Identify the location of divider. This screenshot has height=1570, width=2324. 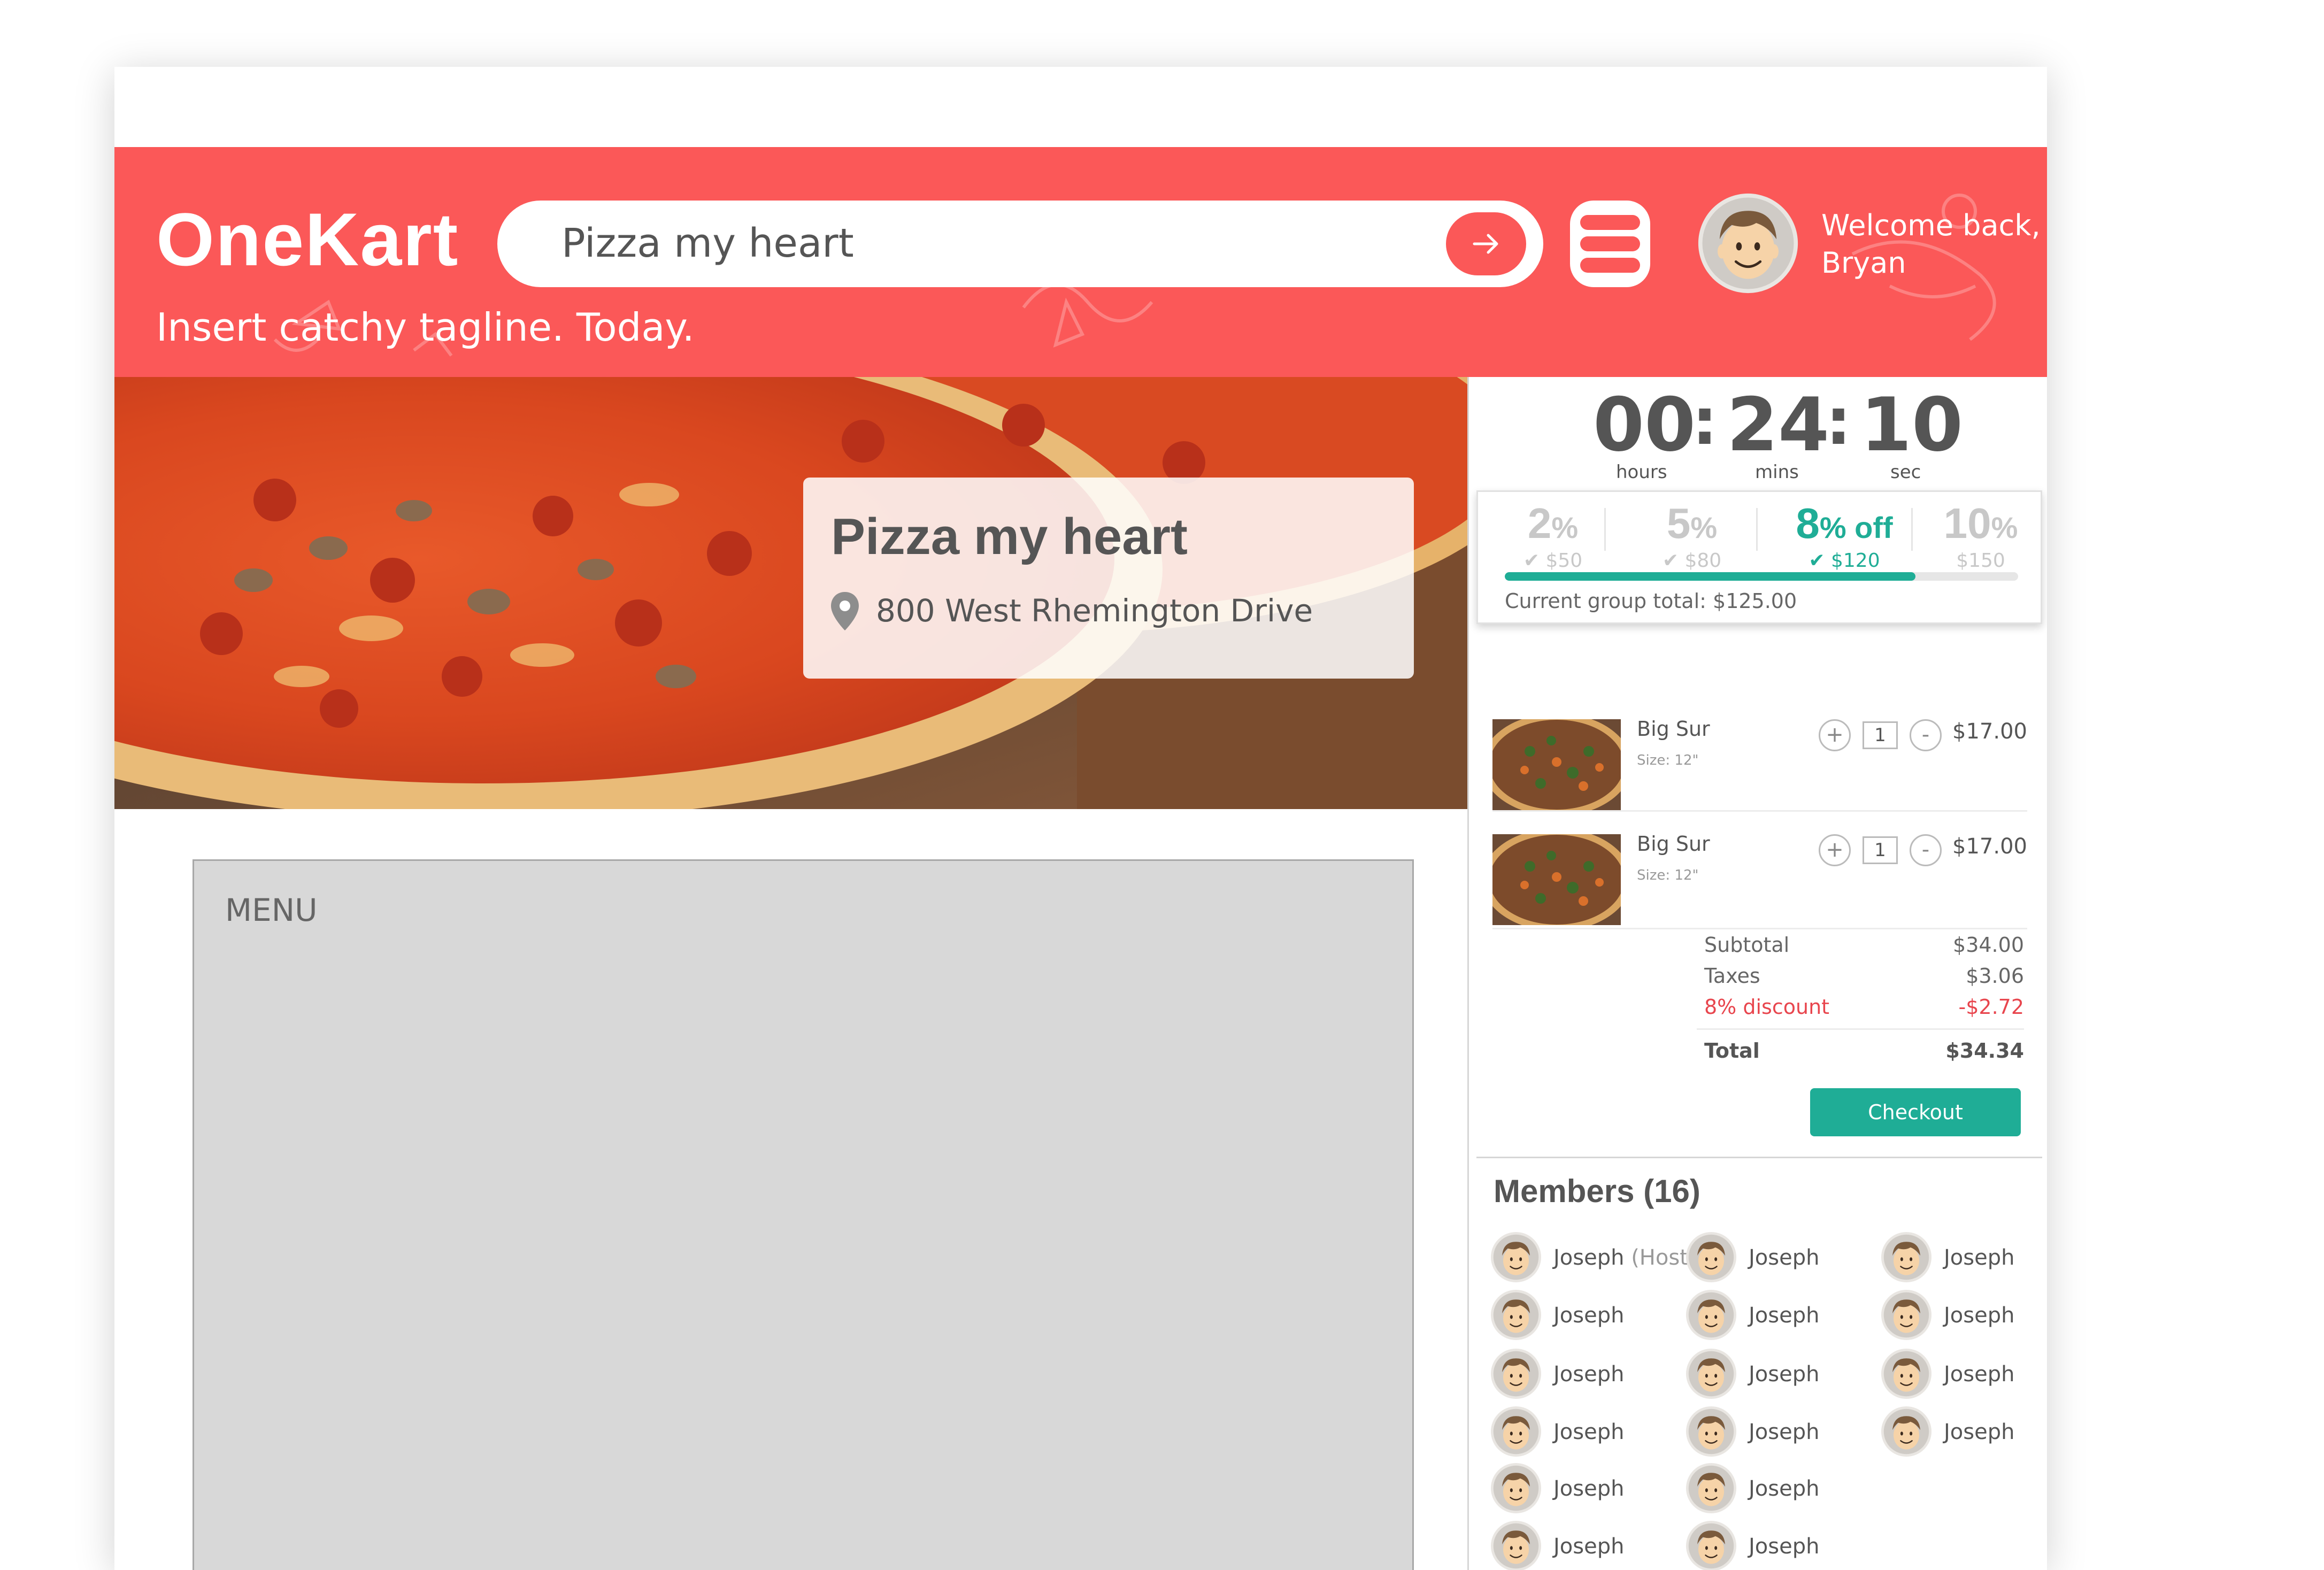
(1759, 811).